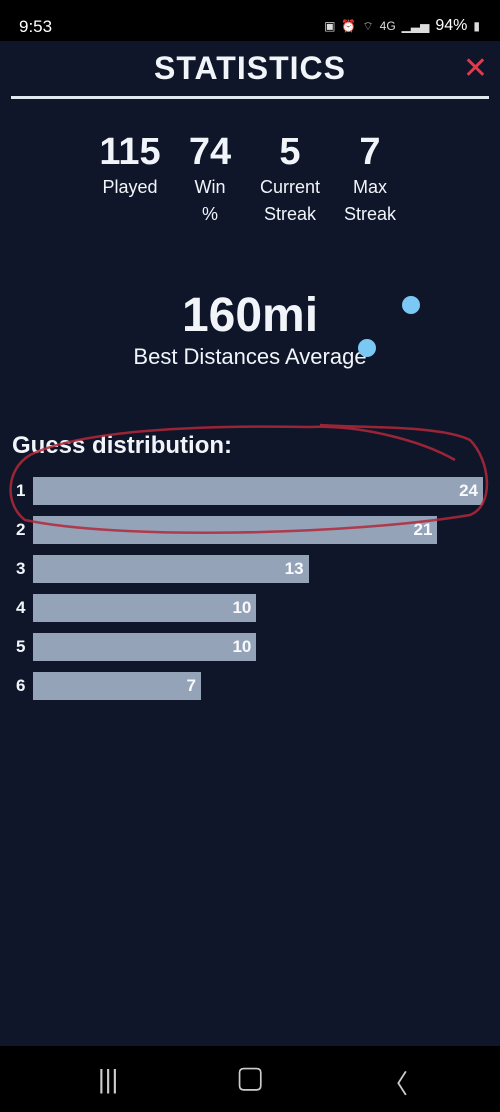 This screenshot has height=1112, width=500. Describe the element at coordinates (21, 529) in the screenshot. I see `guess-number: 2` at that location.